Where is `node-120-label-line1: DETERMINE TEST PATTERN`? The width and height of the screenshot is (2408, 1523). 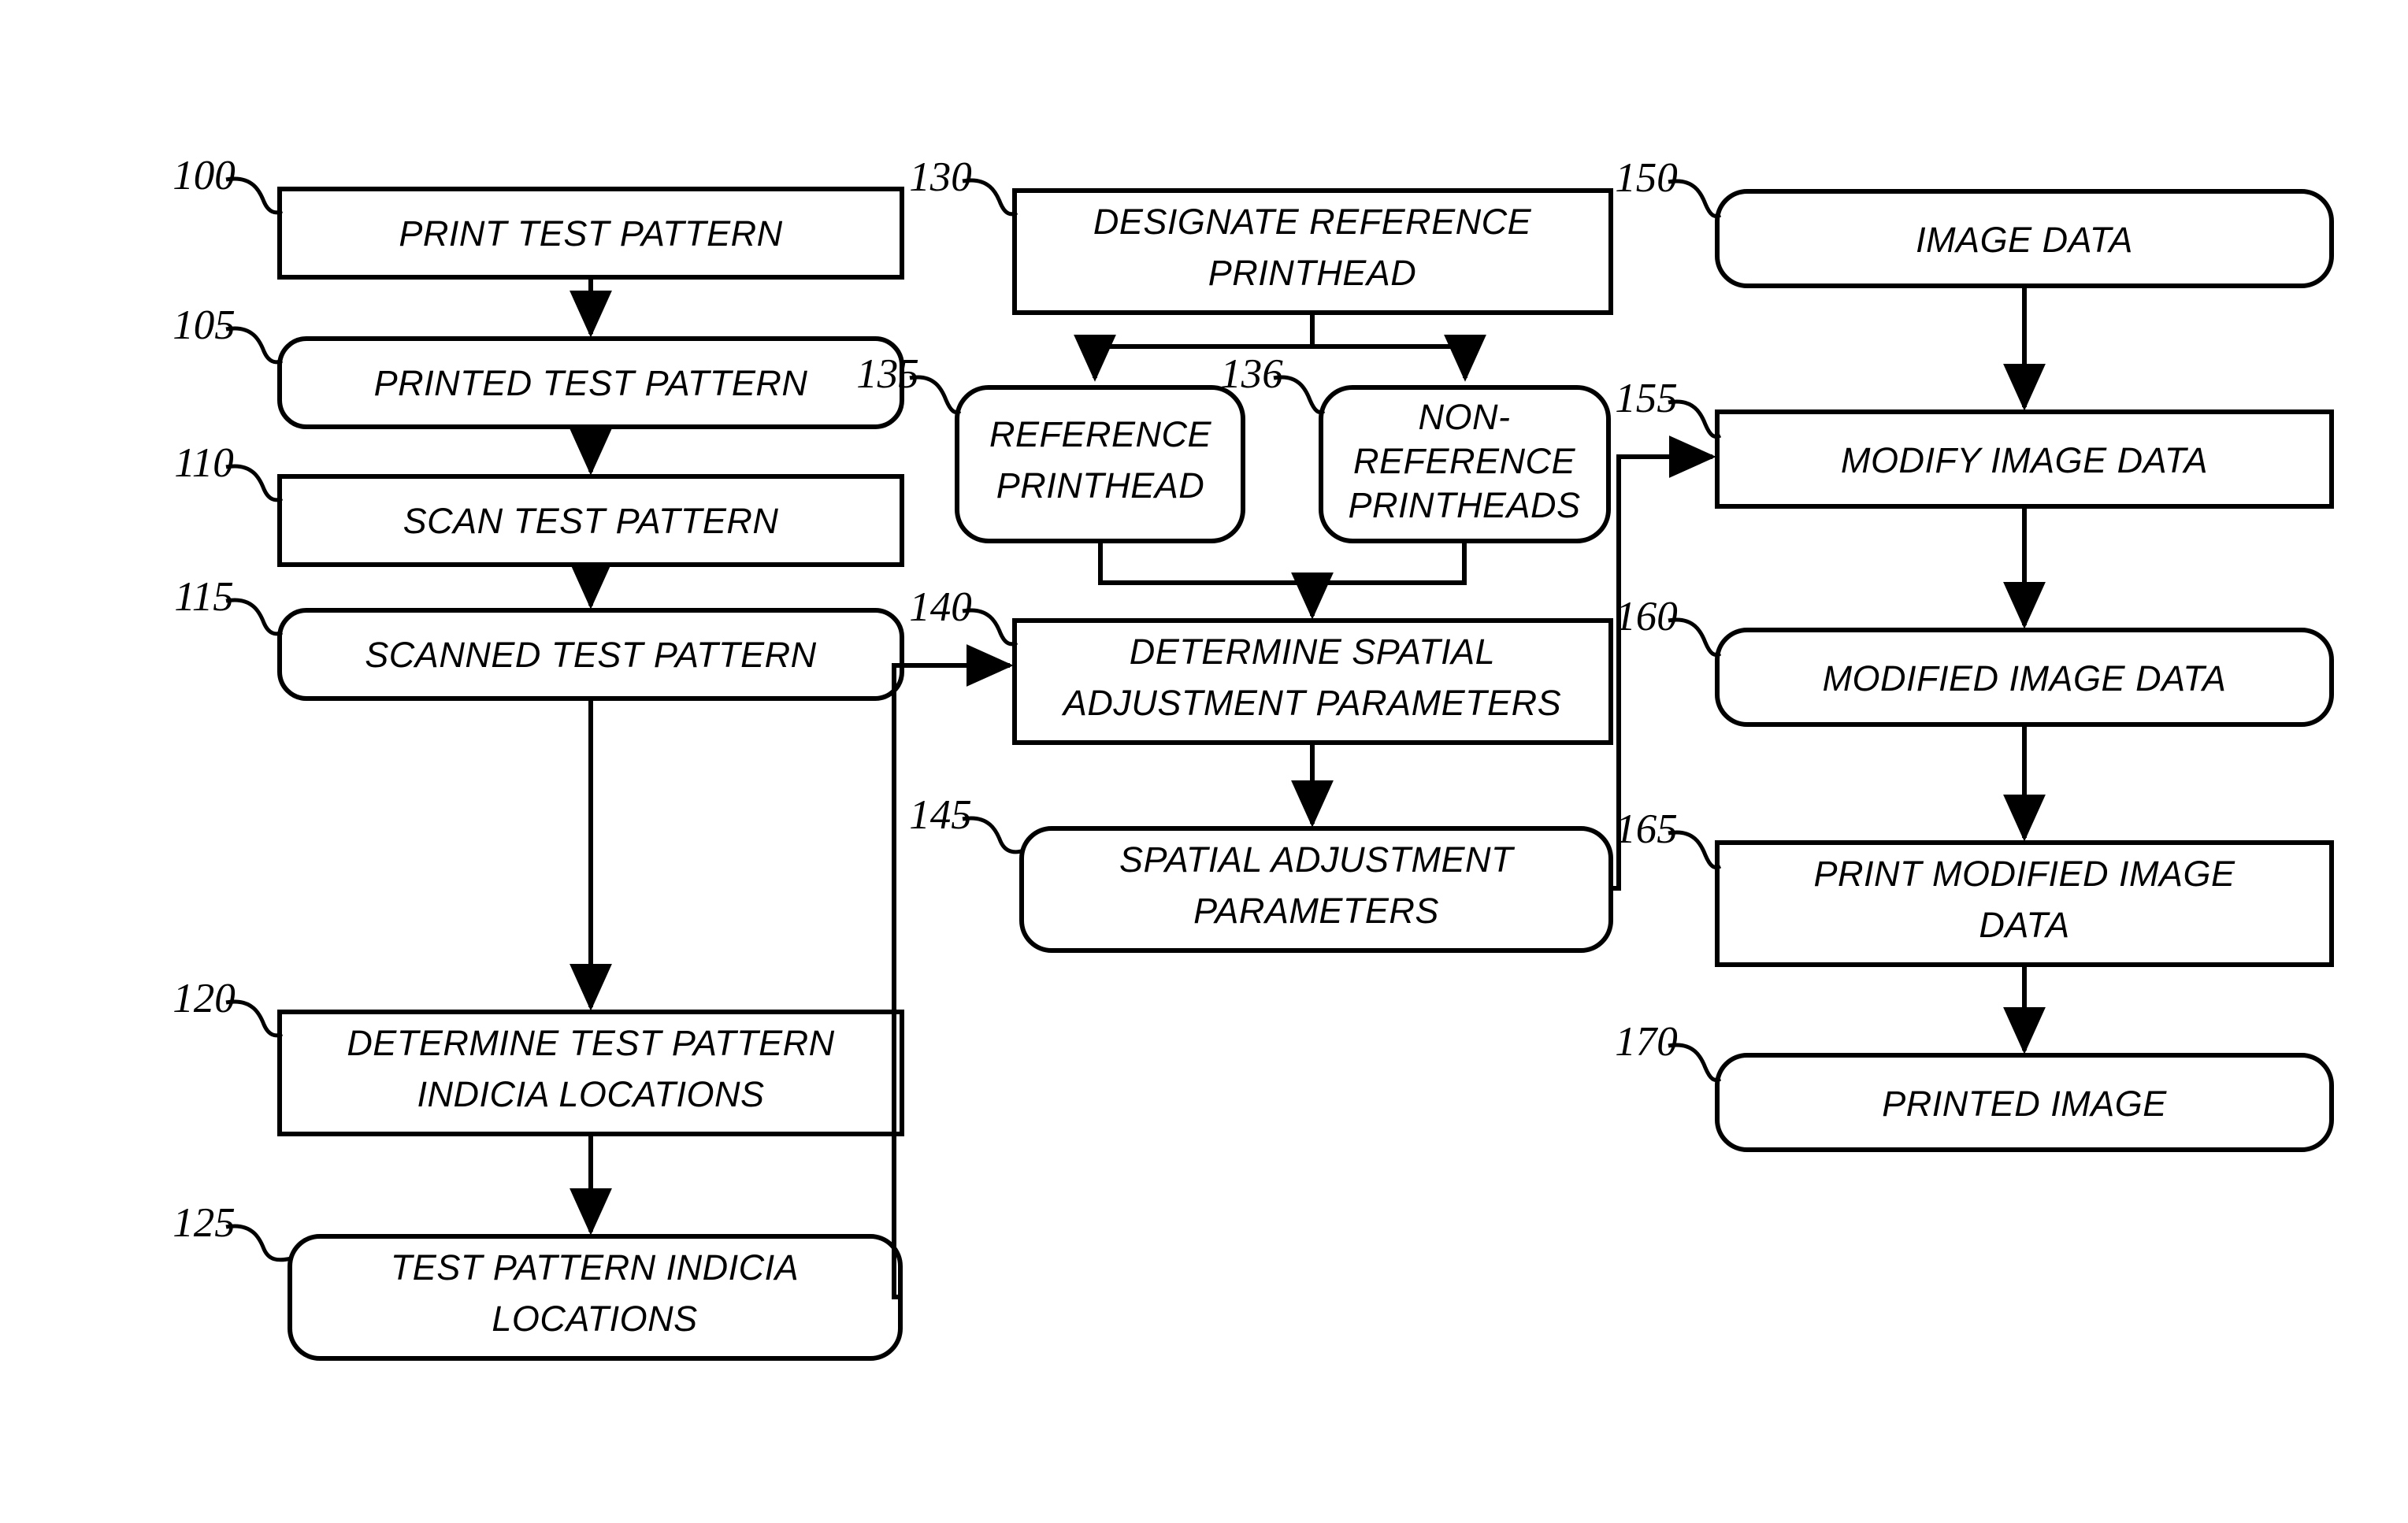 node-120-label-line1: DETERMINE TEST PATTERN is located at coordinates (590, 1043).